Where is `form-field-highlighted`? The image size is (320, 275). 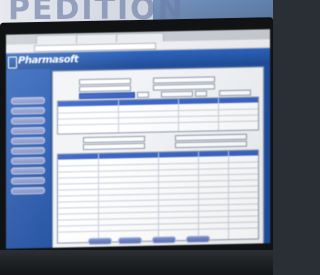
form-field-highlighted is located at coordinates (107, 96).